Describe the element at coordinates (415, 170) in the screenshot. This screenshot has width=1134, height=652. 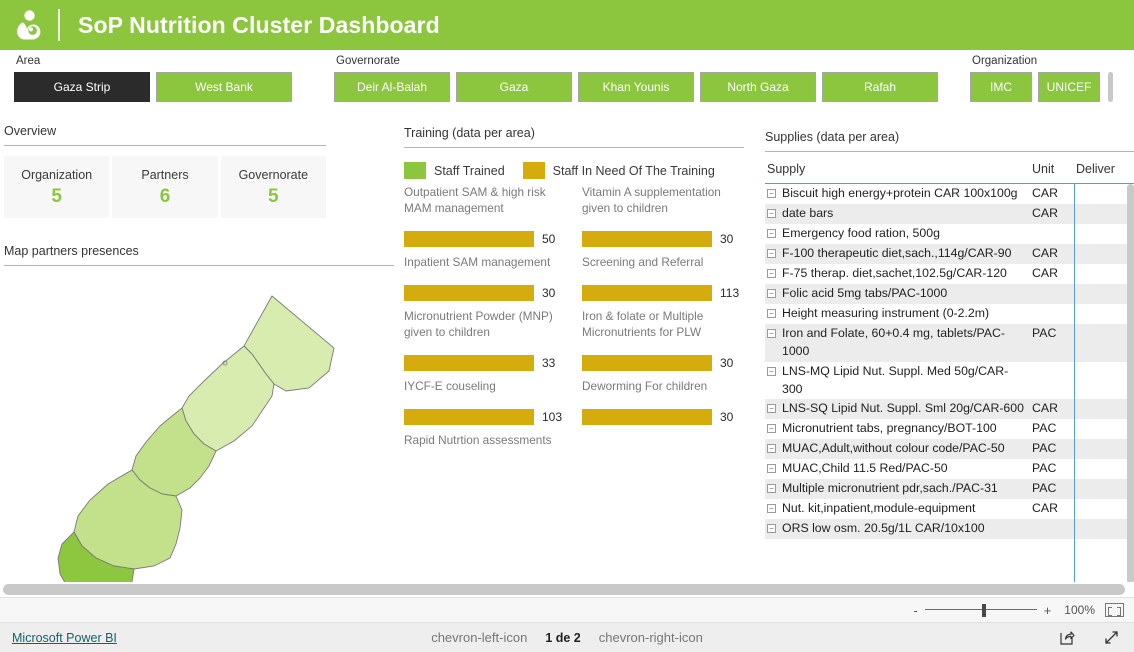
I see `legend-swatch-staff-trained` at that location.